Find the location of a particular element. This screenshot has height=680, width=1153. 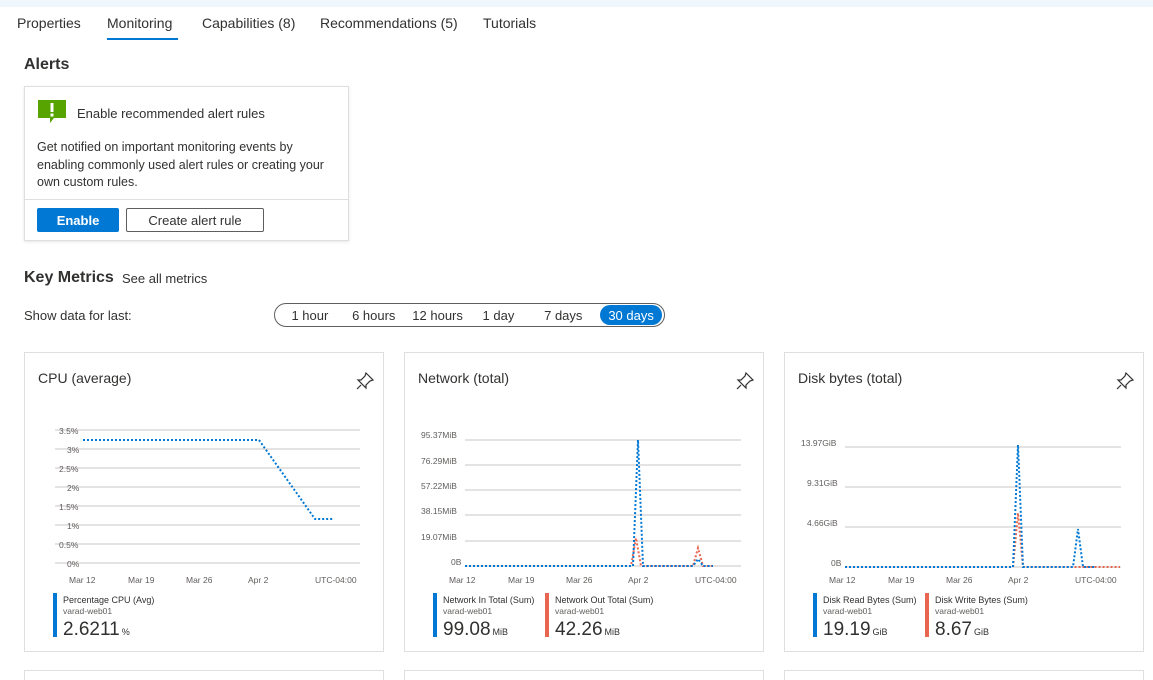

y-tick-label: 0% is located at coordinates (73, 564).